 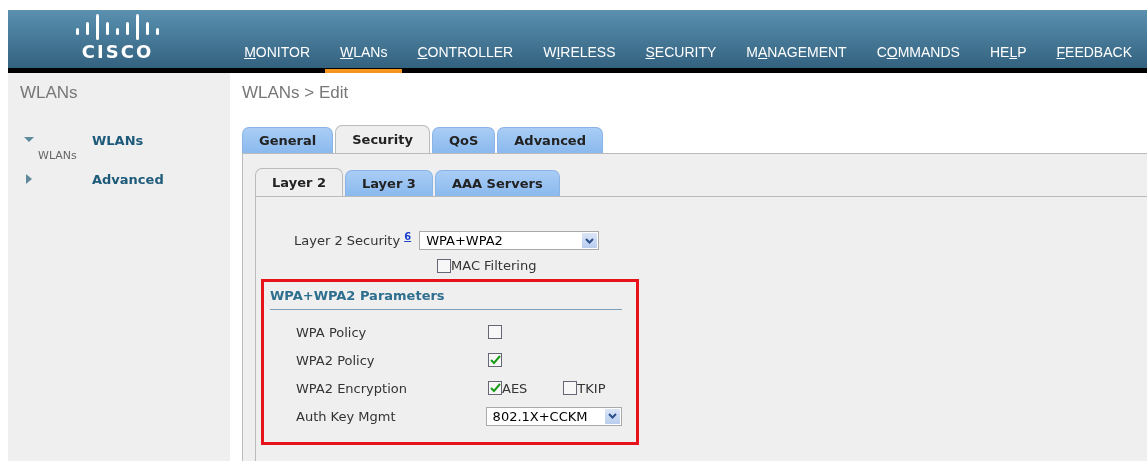 What do you see at coordinates (288, 140) in the screenshot?
I see `tab: General` at bounding box center [288, 140].